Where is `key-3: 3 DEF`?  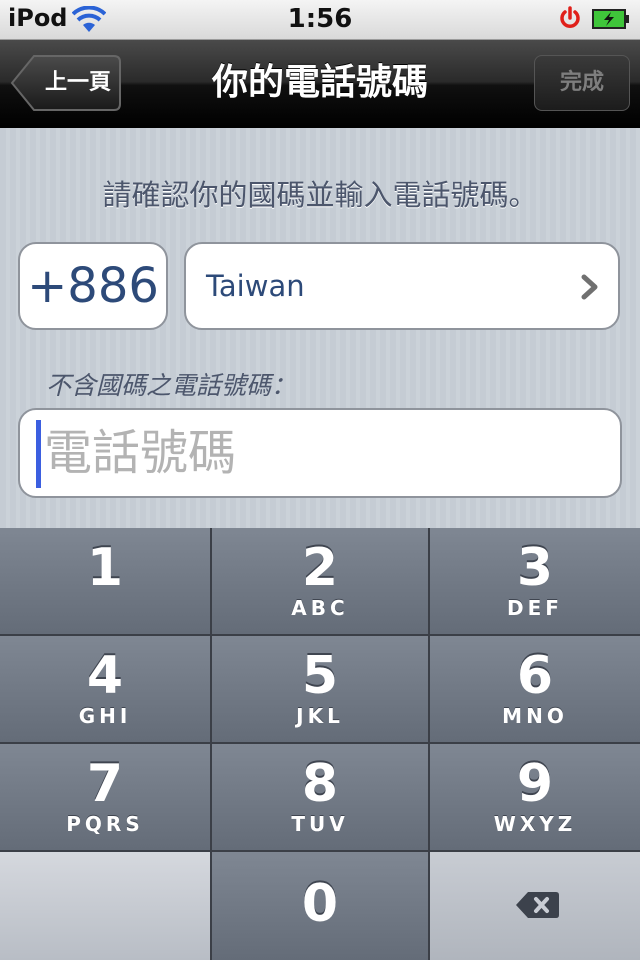 key-3: 3 DEF is located at coordinates (535, 582).